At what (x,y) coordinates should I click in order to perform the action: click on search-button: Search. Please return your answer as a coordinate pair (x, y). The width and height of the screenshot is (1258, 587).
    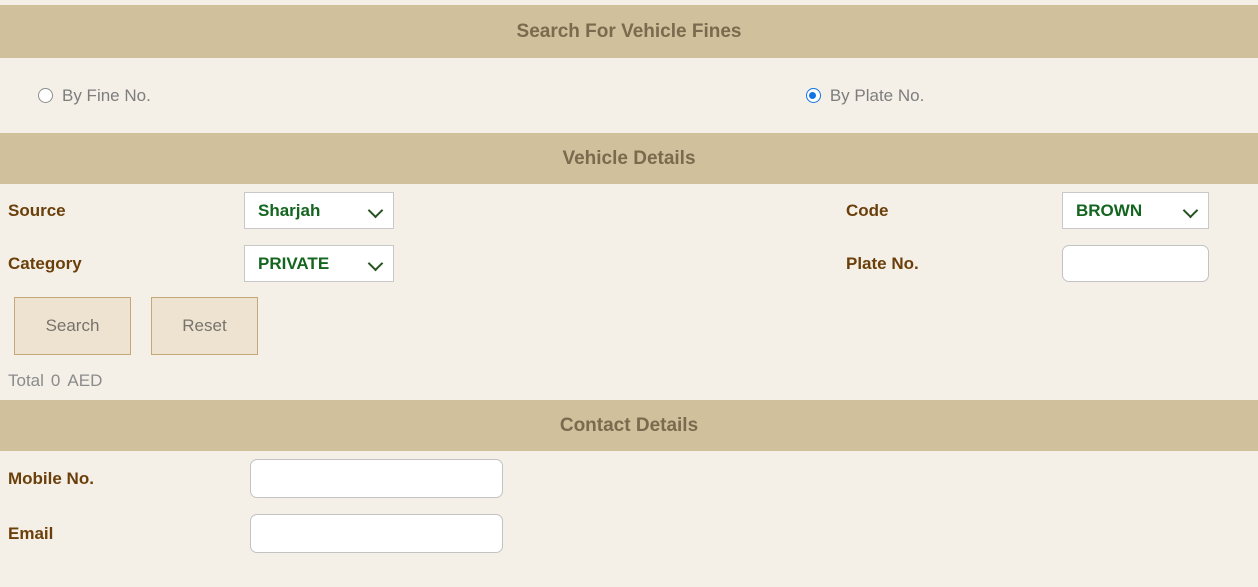
    Looking at the image, I should click on (72, 326).